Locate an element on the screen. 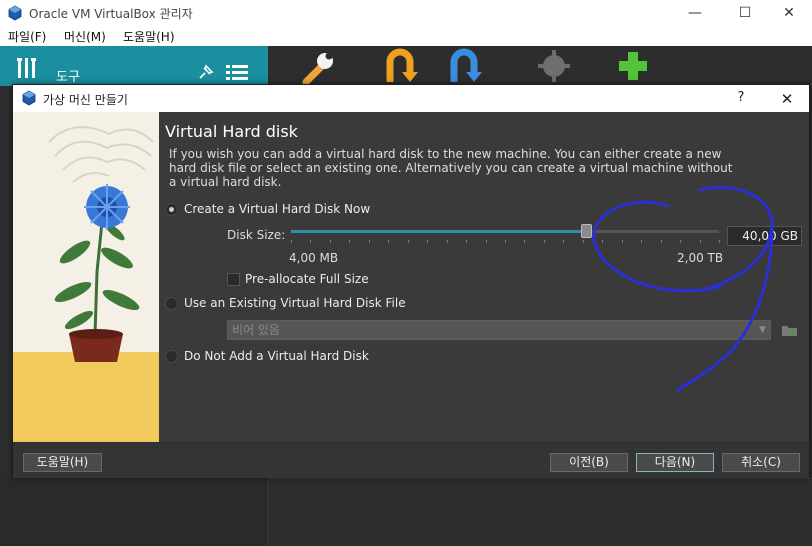 The image size is (812, 546). menu-help: 도움말(H) is located at coordinates (149, 36).